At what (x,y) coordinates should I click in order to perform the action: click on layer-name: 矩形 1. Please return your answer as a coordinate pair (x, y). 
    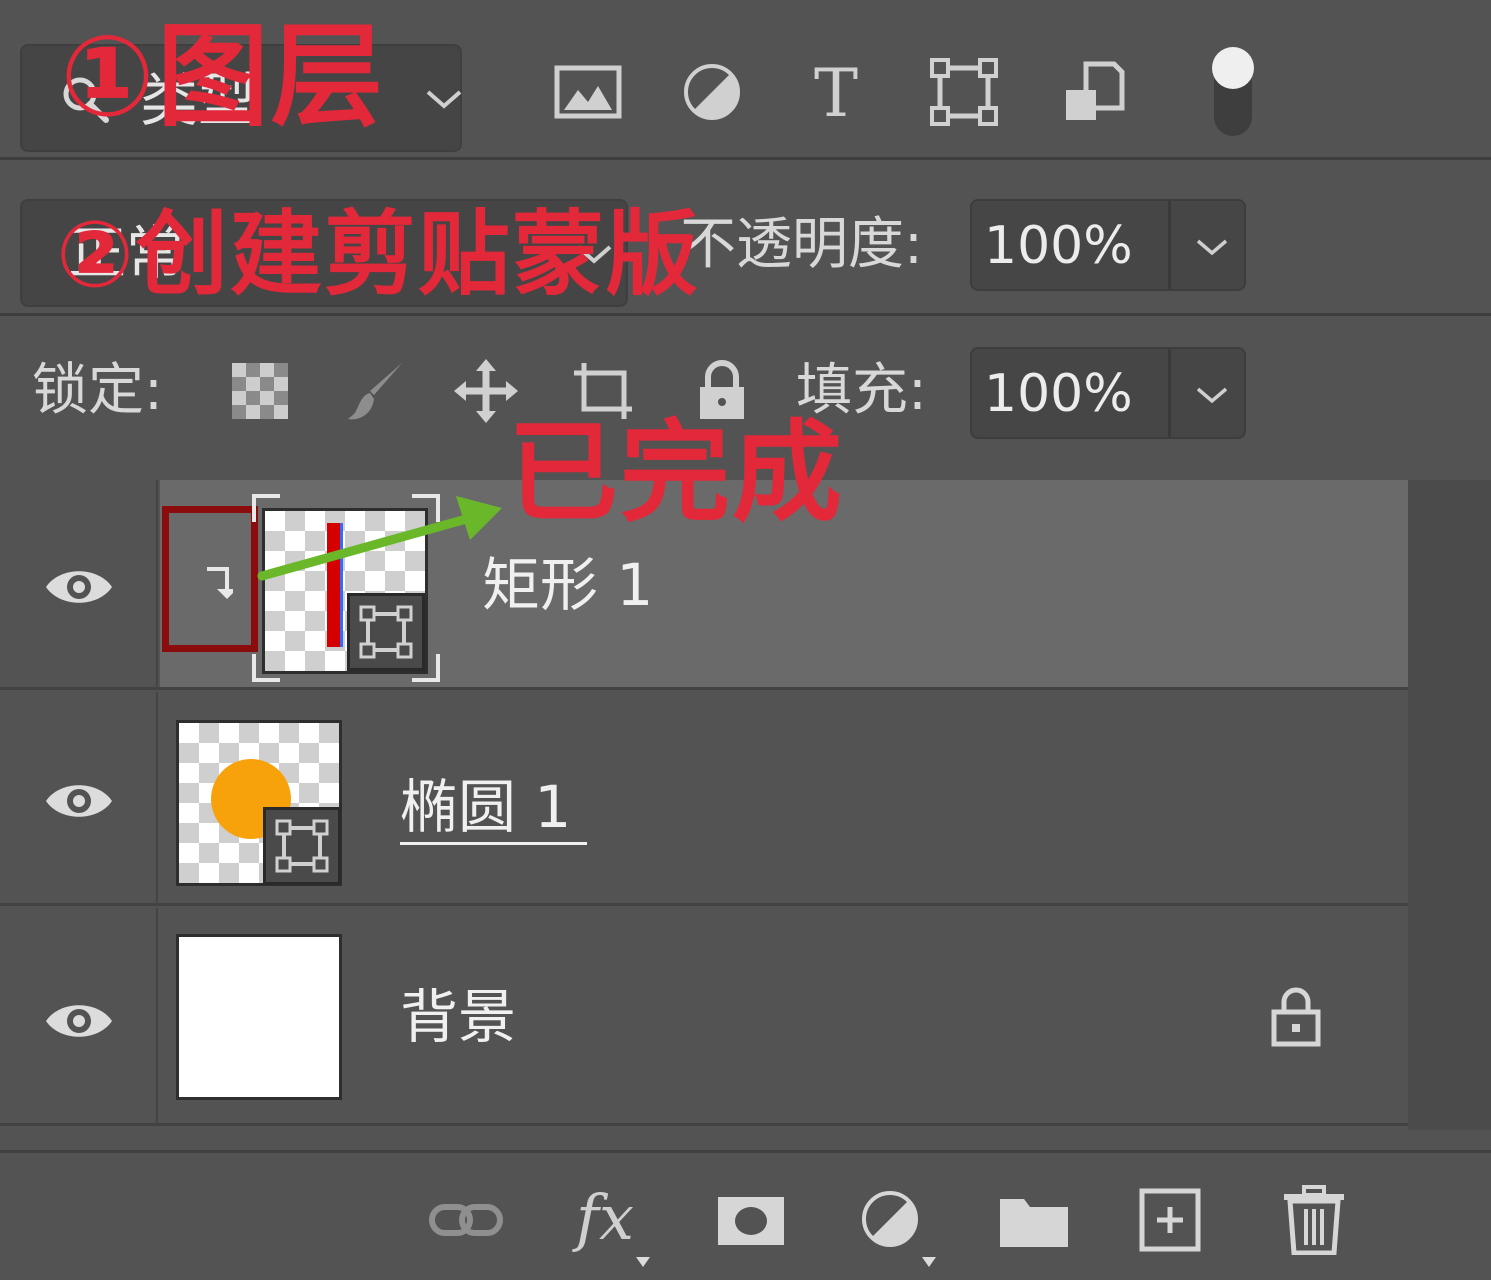
    Looking at the image, I should click on (567, 585).